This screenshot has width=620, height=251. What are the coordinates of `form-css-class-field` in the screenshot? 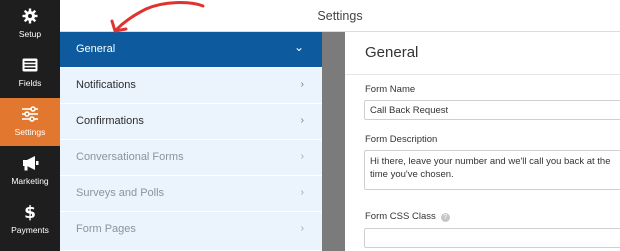 It's located at (492, 238).